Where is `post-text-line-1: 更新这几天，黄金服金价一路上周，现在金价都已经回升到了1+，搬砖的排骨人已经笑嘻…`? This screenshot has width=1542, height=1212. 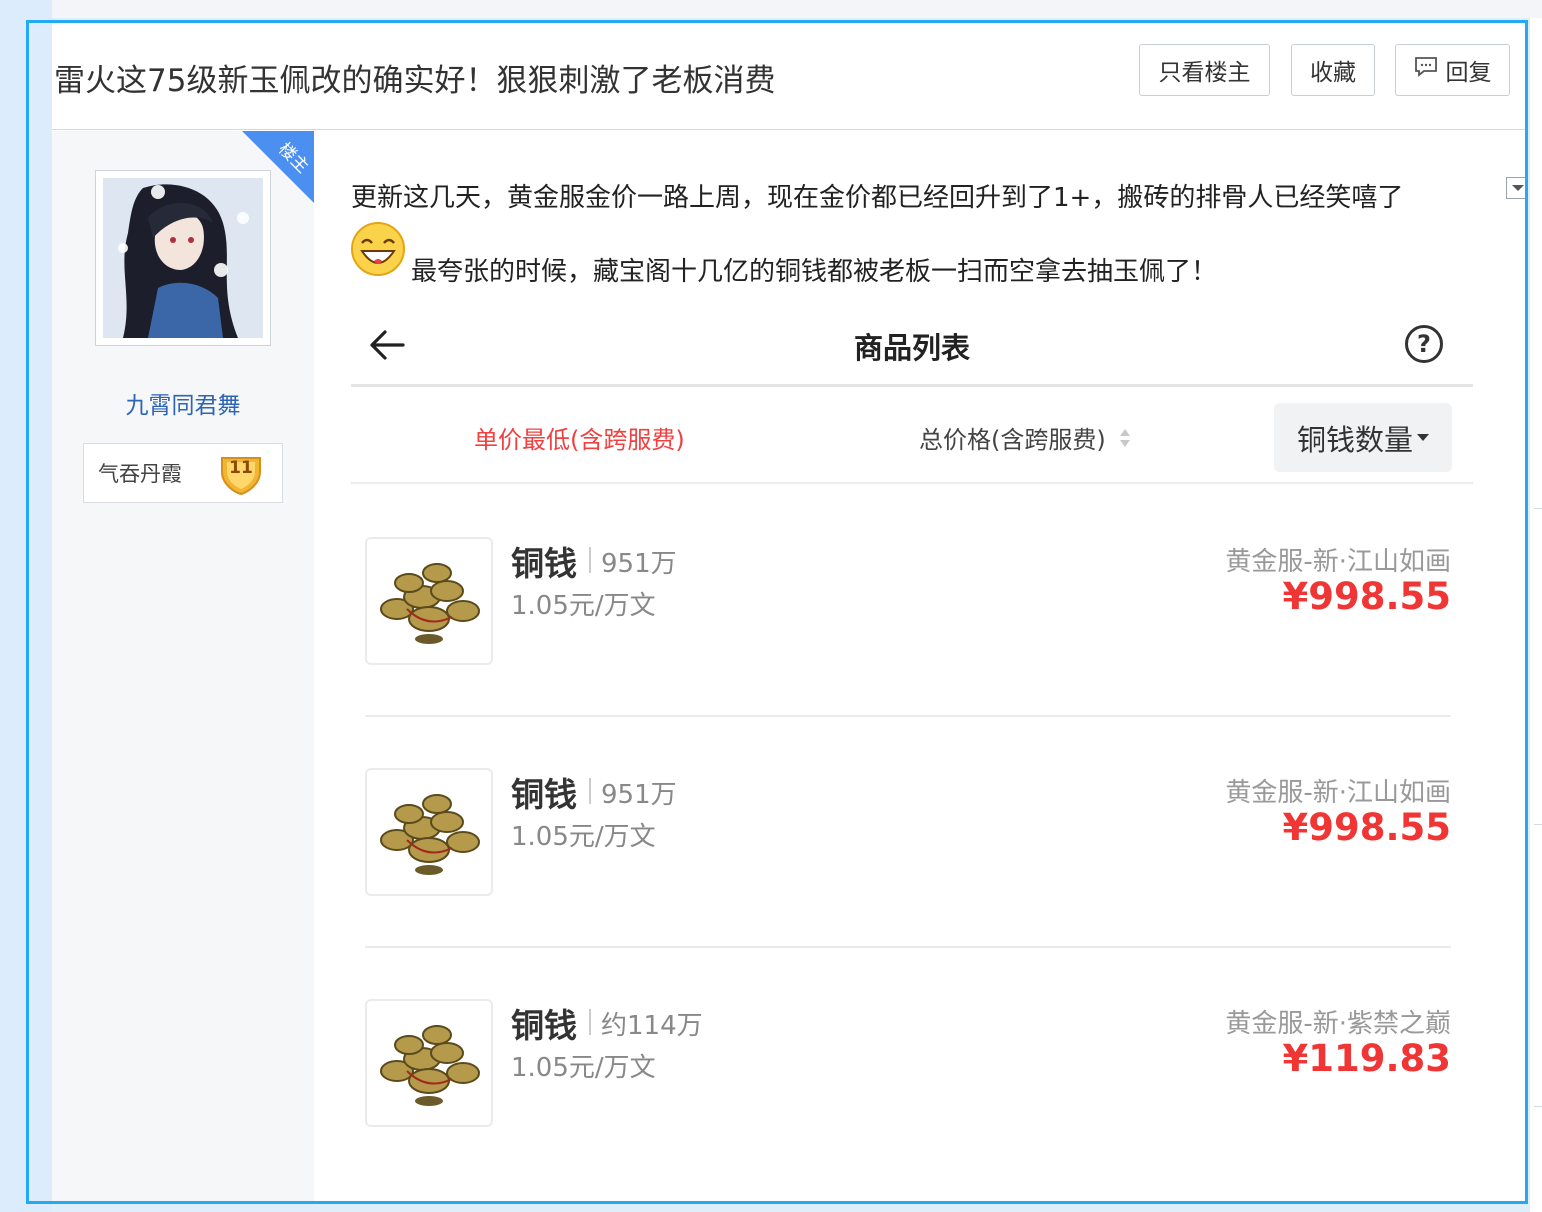 post-text-line-1: 更新这几天，黄金服金价一路上周，现在金价都已经回升到了1+，搬砖的排骨人已经笑嘻… is located at coordinates (877, 198).